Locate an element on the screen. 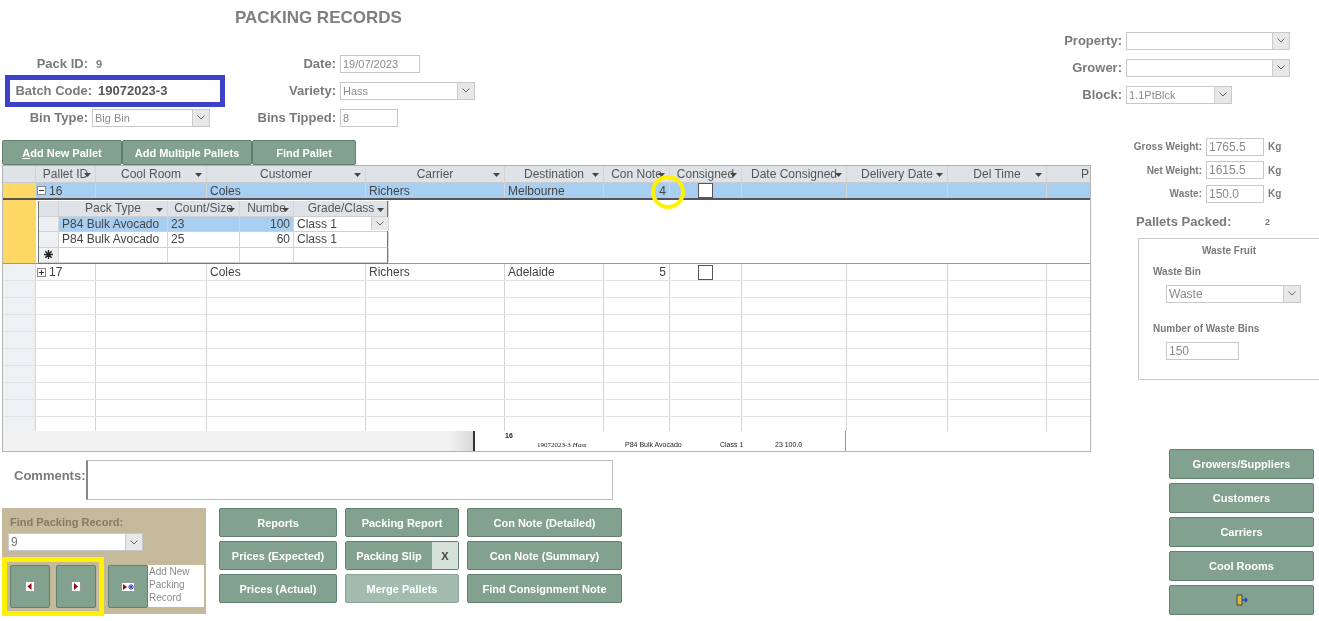 This screenshot has width=1319, height=621. table-cell: Richers is located at coordinates (389, 272).